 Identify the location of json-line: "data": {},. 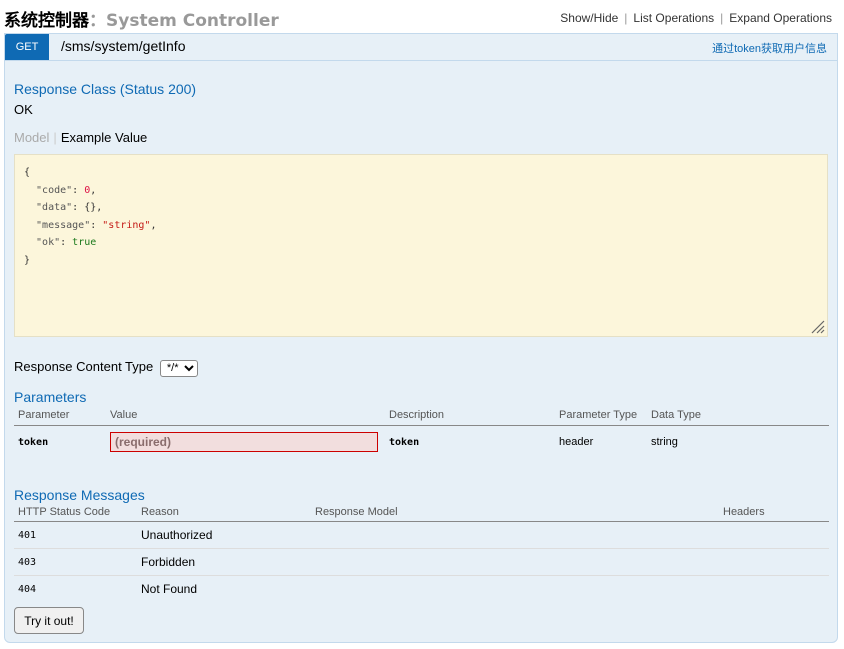
(63, 207).